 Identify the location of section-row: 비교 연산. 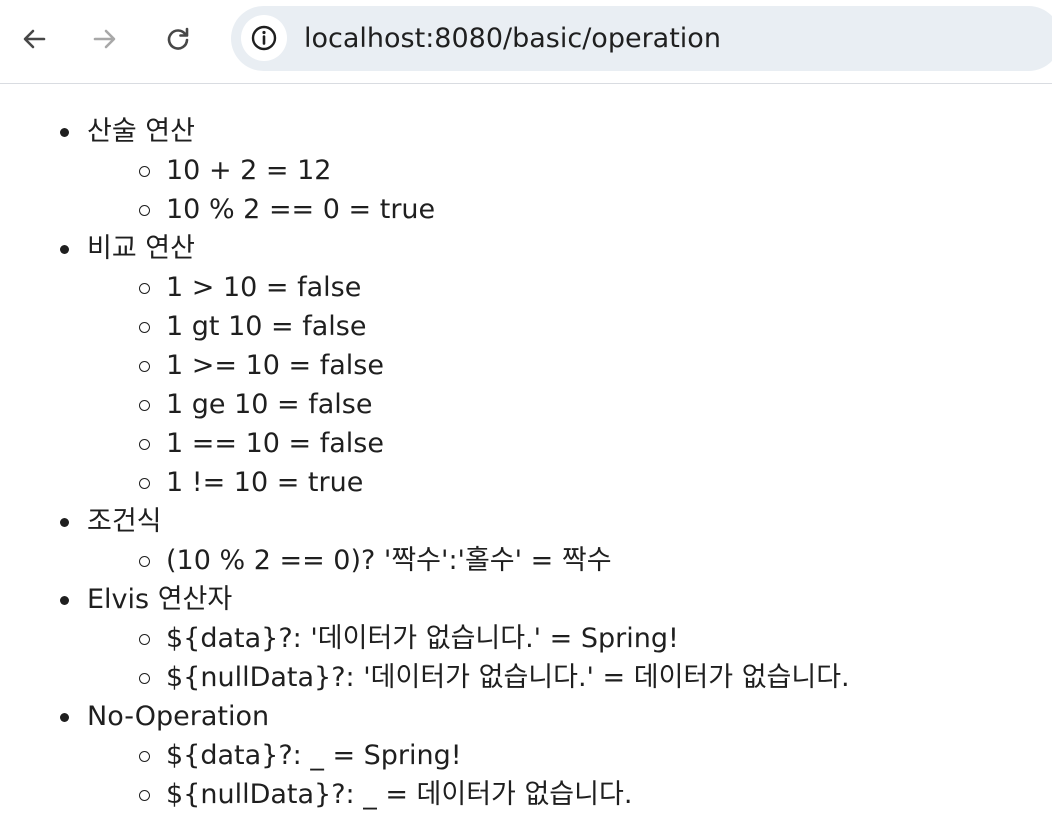
(526, 248).